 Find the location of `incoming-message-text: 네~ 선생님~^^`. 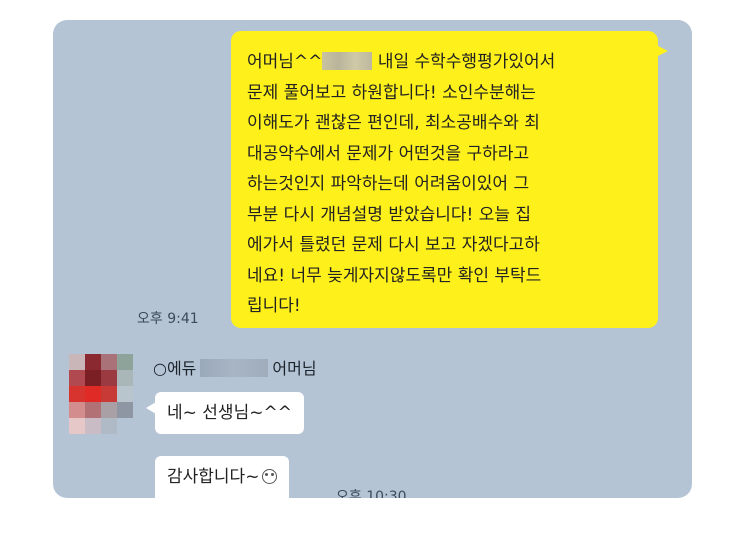

incoming-message-text: 네~ 선생님~^^ is located at coordinates (229, 413).